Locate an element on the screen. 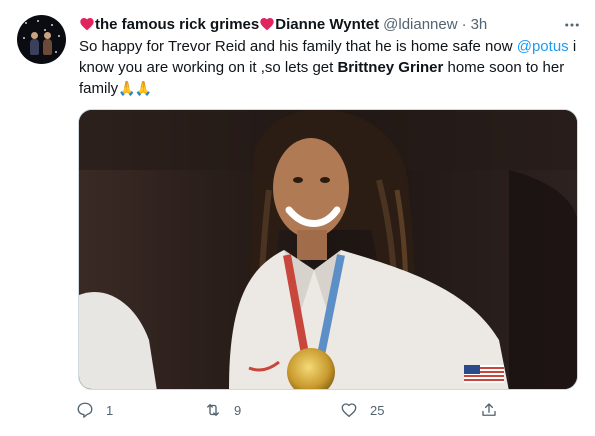  reply-icon is located at coordinates (85, 410).